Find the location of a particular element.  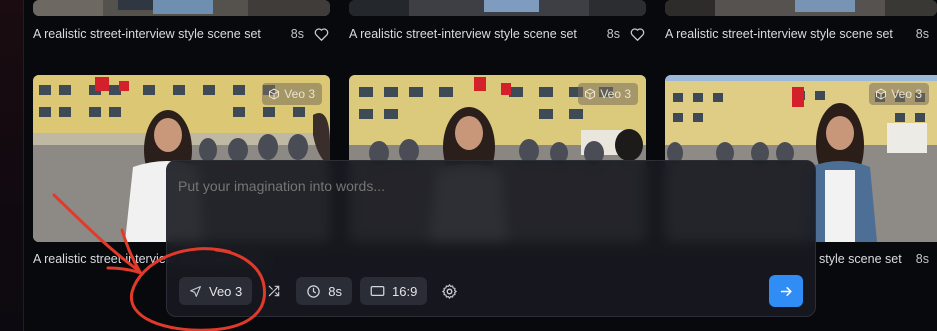

aspect-ratio-button: 16:9 is located at coordinates (394, 291).